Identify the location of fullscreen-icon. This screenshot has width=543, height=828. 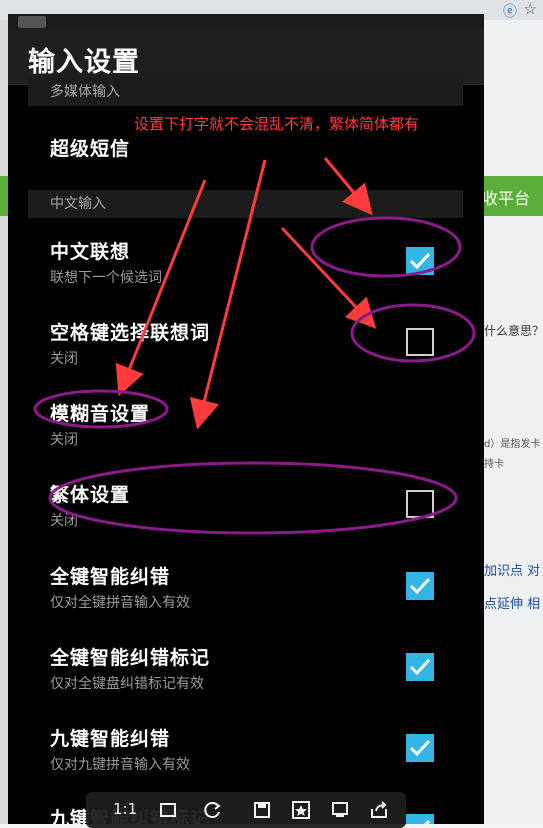
(340, 810).